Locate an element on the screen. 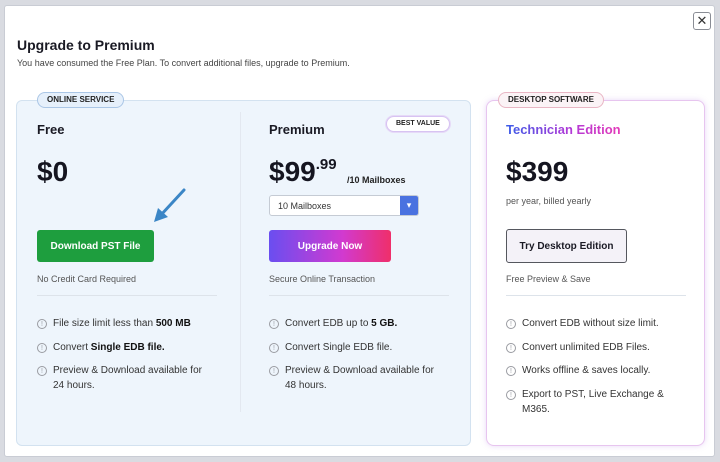  free-plan-price: $0 is located at coordinates (53, 171).